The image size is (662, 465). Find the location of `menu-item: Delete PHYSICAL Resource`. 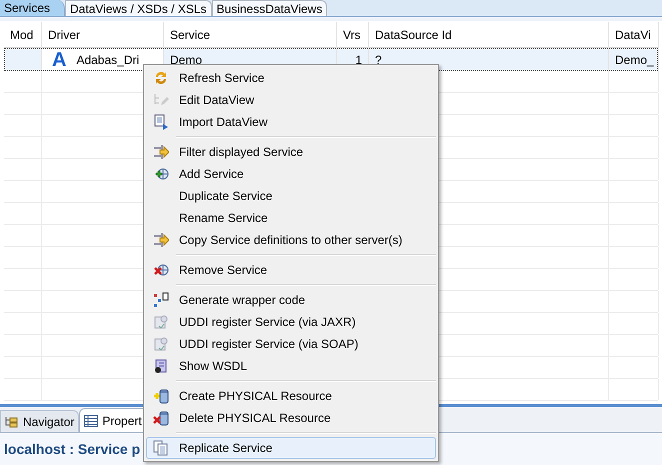

menu-item: Delete PHYSICAL Resource is located at coordinates (291, 418).